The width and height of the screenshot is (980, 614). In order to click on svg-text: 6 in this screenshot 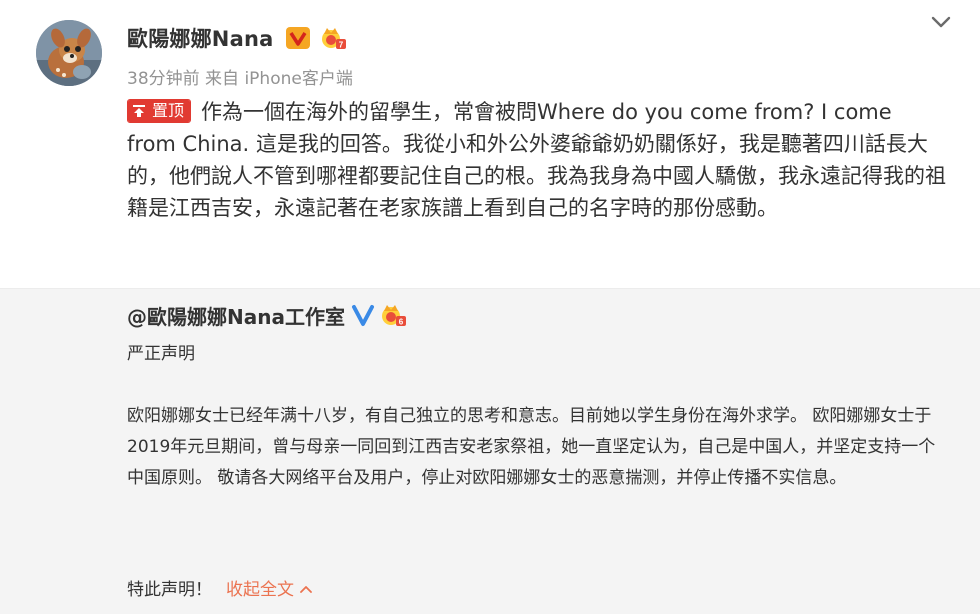, I will do `click(401, 322)`.